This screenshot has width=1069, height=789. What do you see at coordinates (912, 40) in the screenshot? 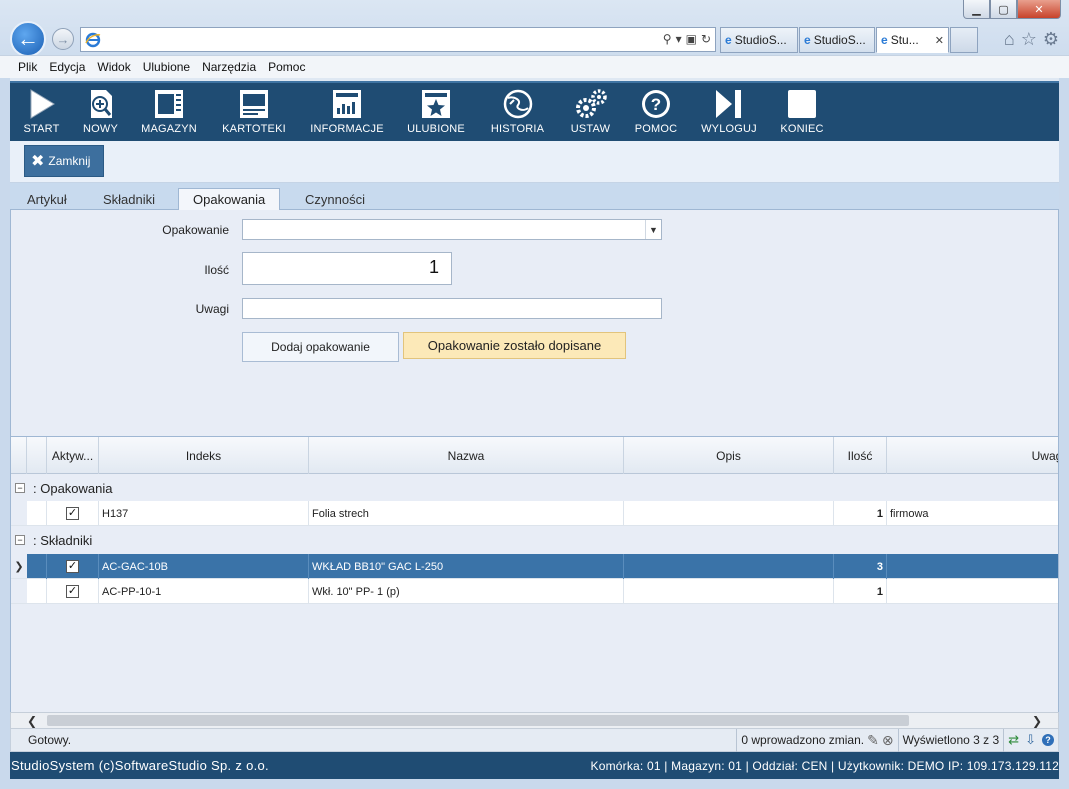
I see `browser-tab-3: e Stu... ✕` at bounding box center [912, 40].